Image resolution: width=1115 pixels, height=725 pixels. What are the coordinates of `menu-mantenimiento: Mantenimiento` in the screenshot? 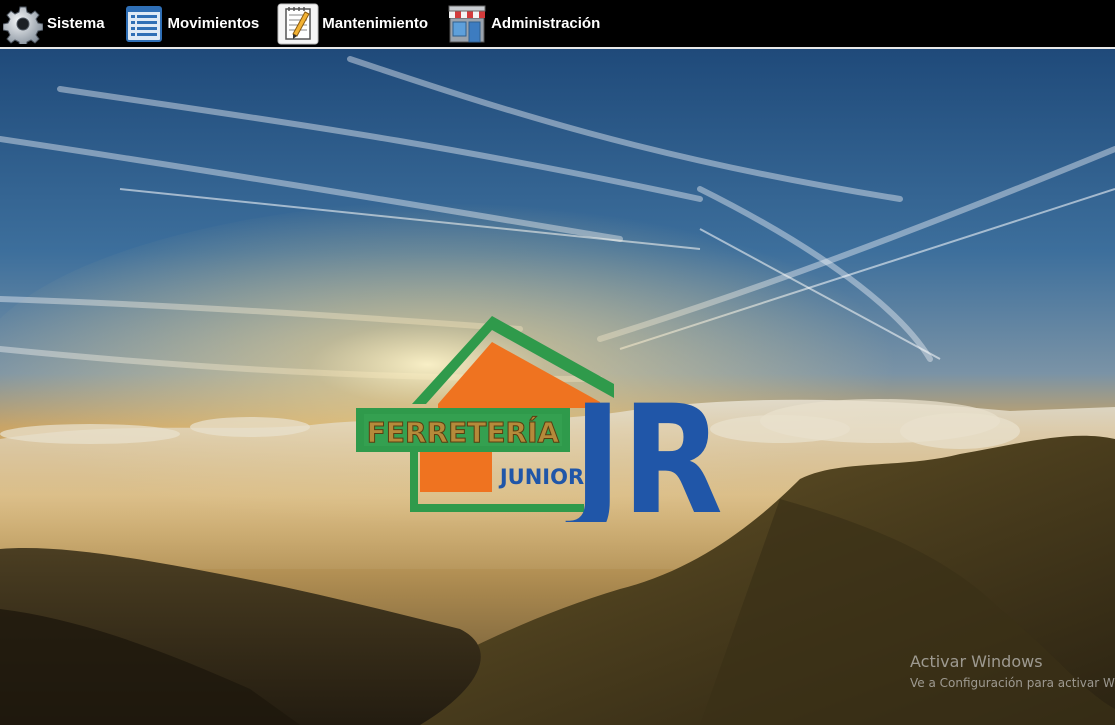 It's located at (359, 23).